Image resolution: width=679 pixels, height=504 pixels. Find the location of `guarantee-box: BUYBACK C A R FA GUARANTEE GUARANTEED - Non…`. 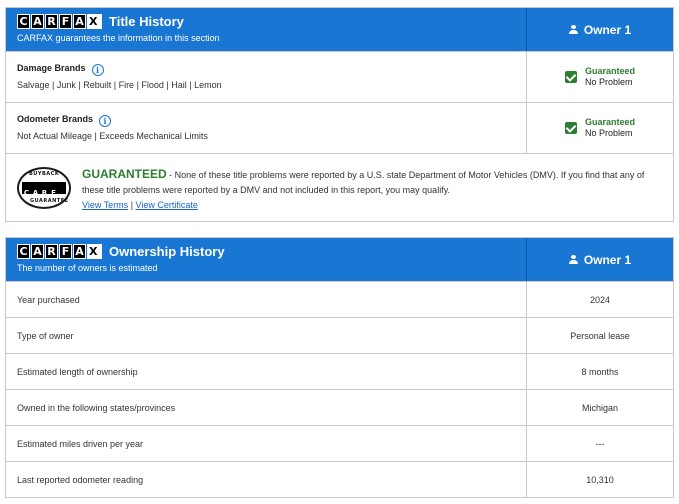

guarantee-box: BUYBACK C A R FA GUARANTEE GUARANTEED - Non… is located at coordinates (339, 187).